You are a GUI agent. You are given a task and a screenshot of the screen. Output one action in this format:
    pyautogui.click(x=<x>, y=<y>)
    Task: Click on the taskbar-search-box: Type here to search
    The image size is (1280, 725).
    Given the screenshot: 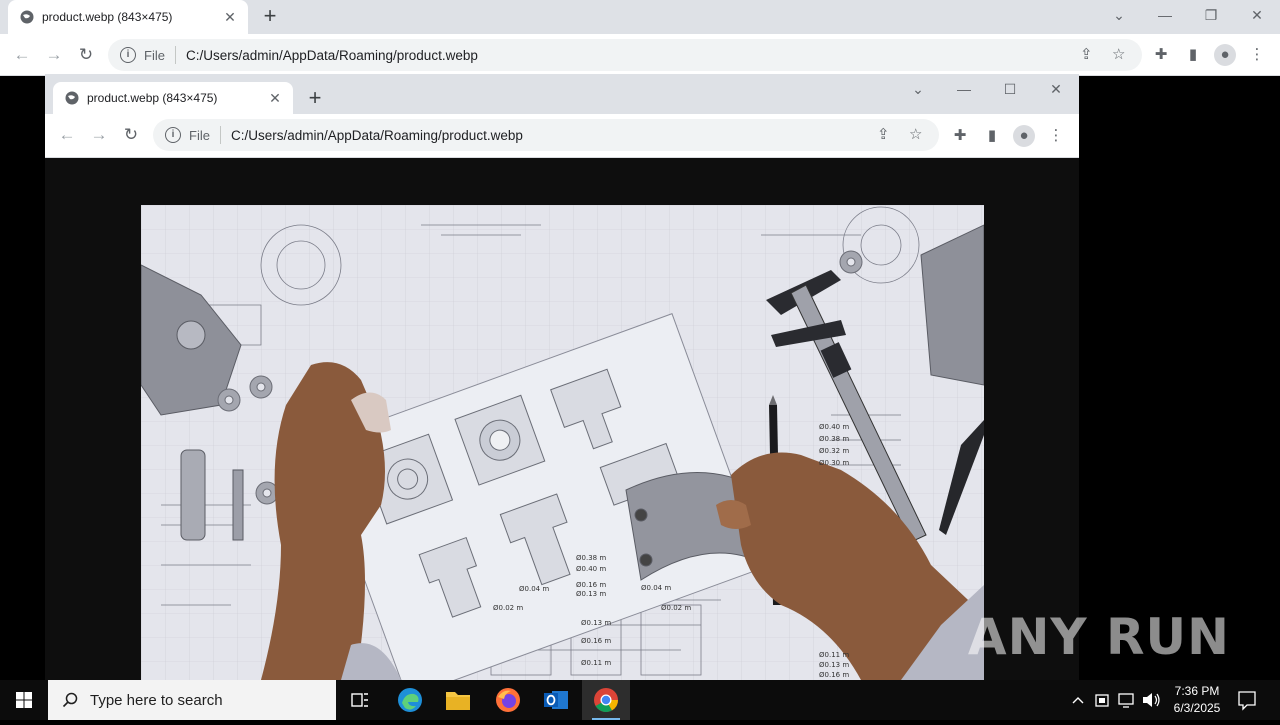 What is the action you would take?
    pyautogui.click(x=192, y=700)
    